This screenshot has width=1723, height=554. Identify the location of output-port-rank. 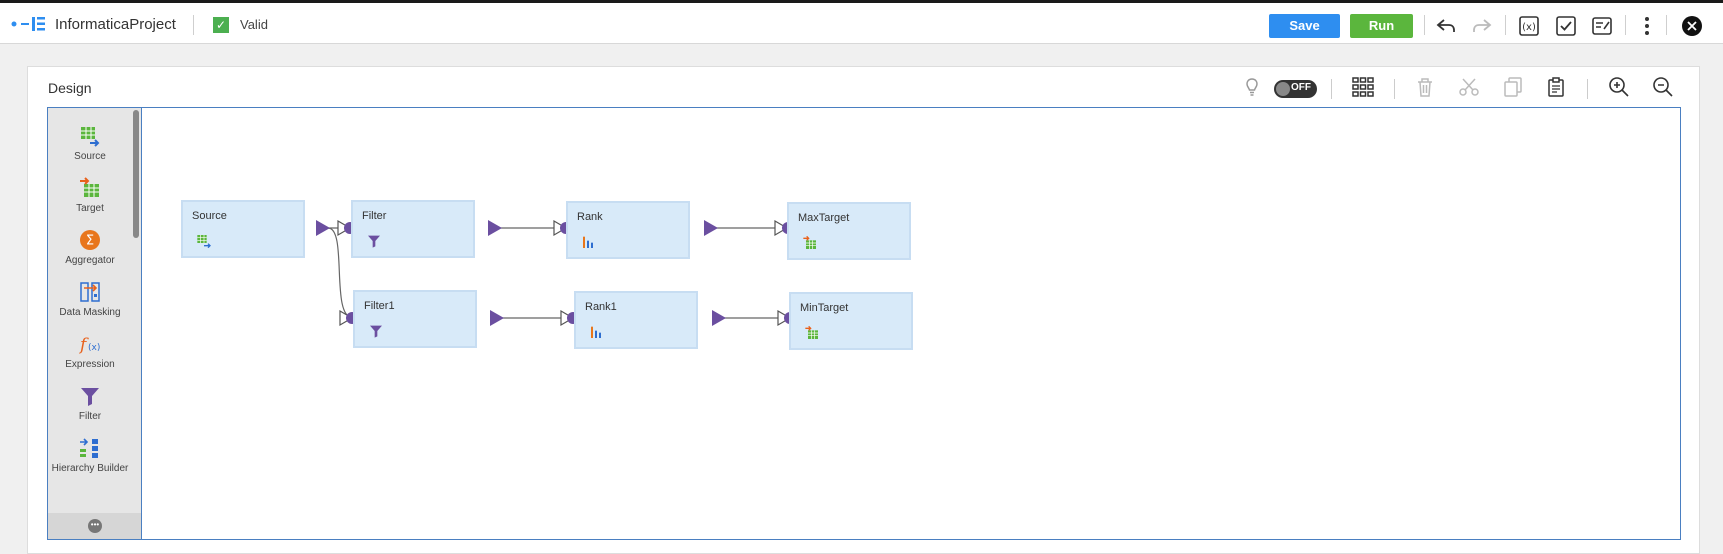
(711, 228).